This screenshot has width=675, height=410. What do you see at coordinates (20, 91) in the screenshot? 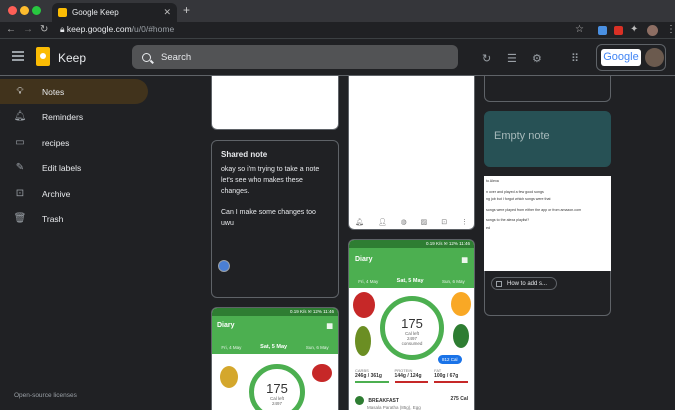
I see `lightbulb-icon: 💡︎` at bounding box center [20, 91].